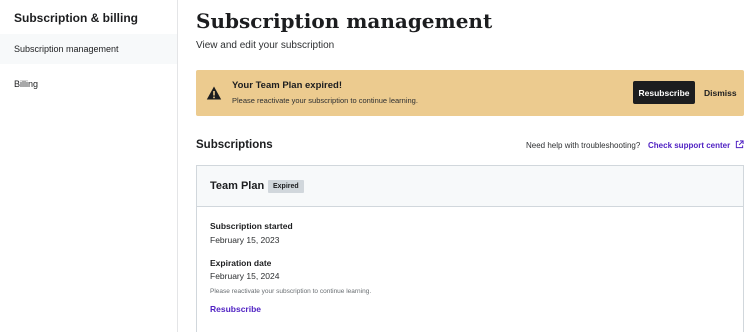 The width and height of the screenshot is (750, 332). Describe the element at coordinates (88, 84) in the screenshot. I see `sidebar-item-billing: Billing` at that location.